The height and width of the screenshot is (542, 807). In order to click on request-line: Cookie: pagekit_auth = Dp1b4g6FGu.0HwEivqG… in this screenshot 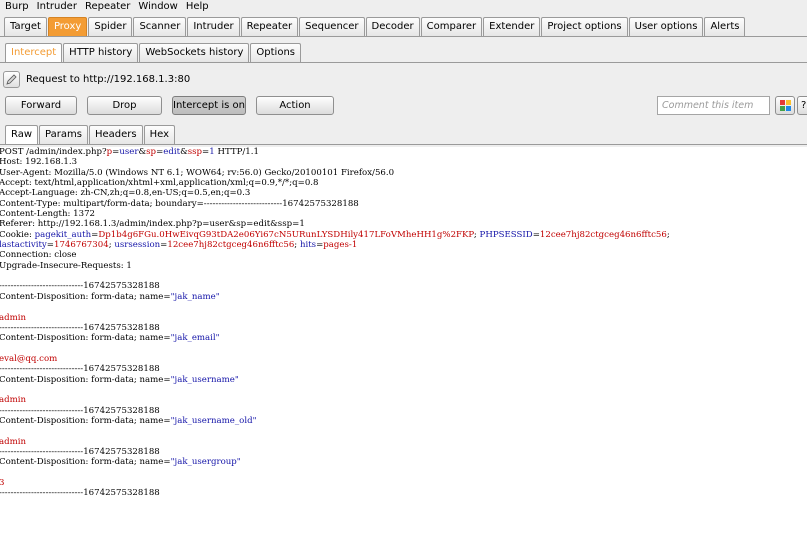, I will do `click(403, 235)`.